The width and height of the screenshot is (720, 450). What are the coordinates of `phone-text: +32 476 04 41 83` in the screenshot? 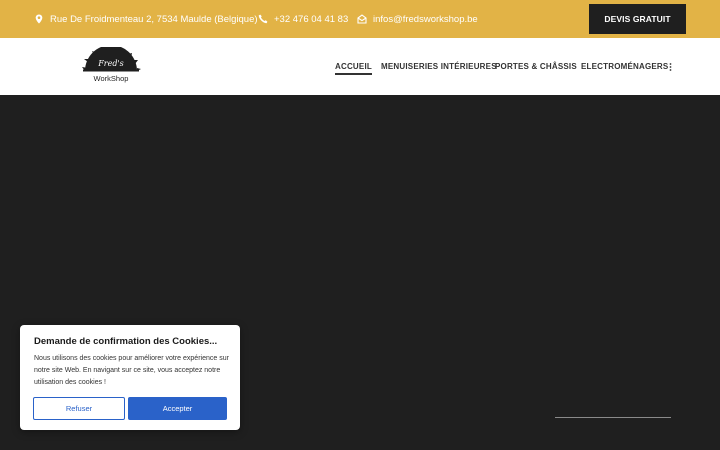 It's located at (311, 19).